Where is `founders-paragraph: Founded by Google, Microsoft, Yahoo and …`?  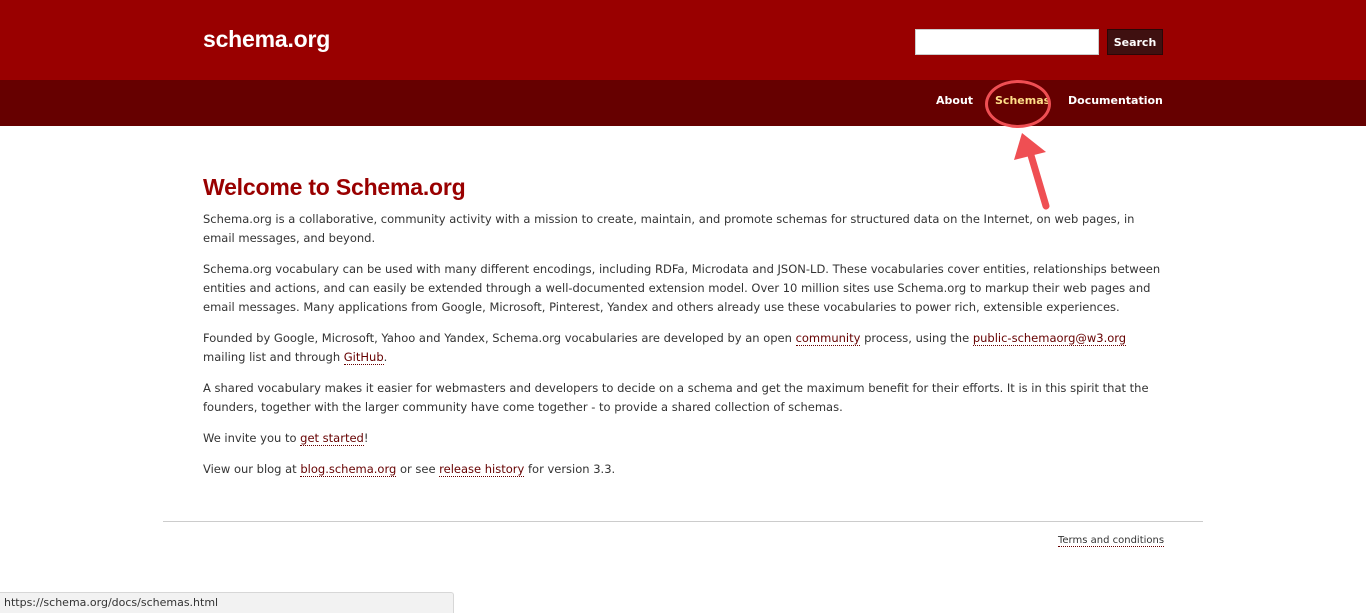 founders-paragraph: Founded by Google, Microsoft, Yahoo and … is located at coordinates (683, 348).